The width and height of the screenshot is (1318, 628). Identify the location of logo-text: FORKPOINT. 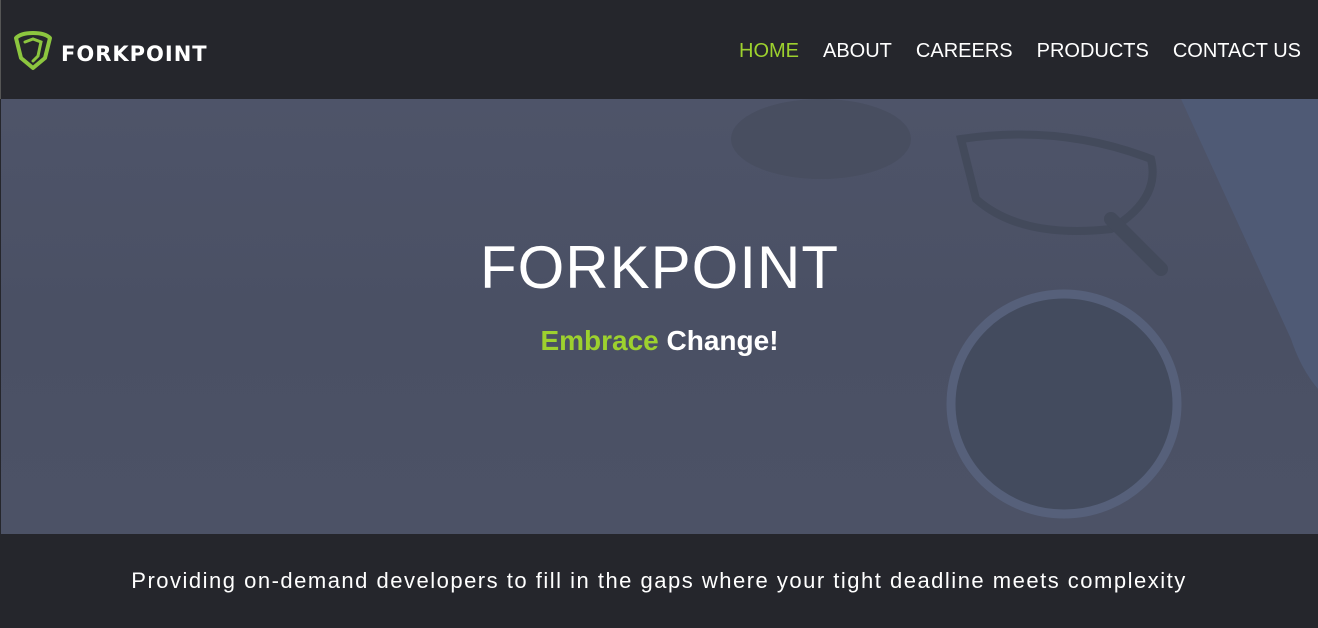
(134, 53).